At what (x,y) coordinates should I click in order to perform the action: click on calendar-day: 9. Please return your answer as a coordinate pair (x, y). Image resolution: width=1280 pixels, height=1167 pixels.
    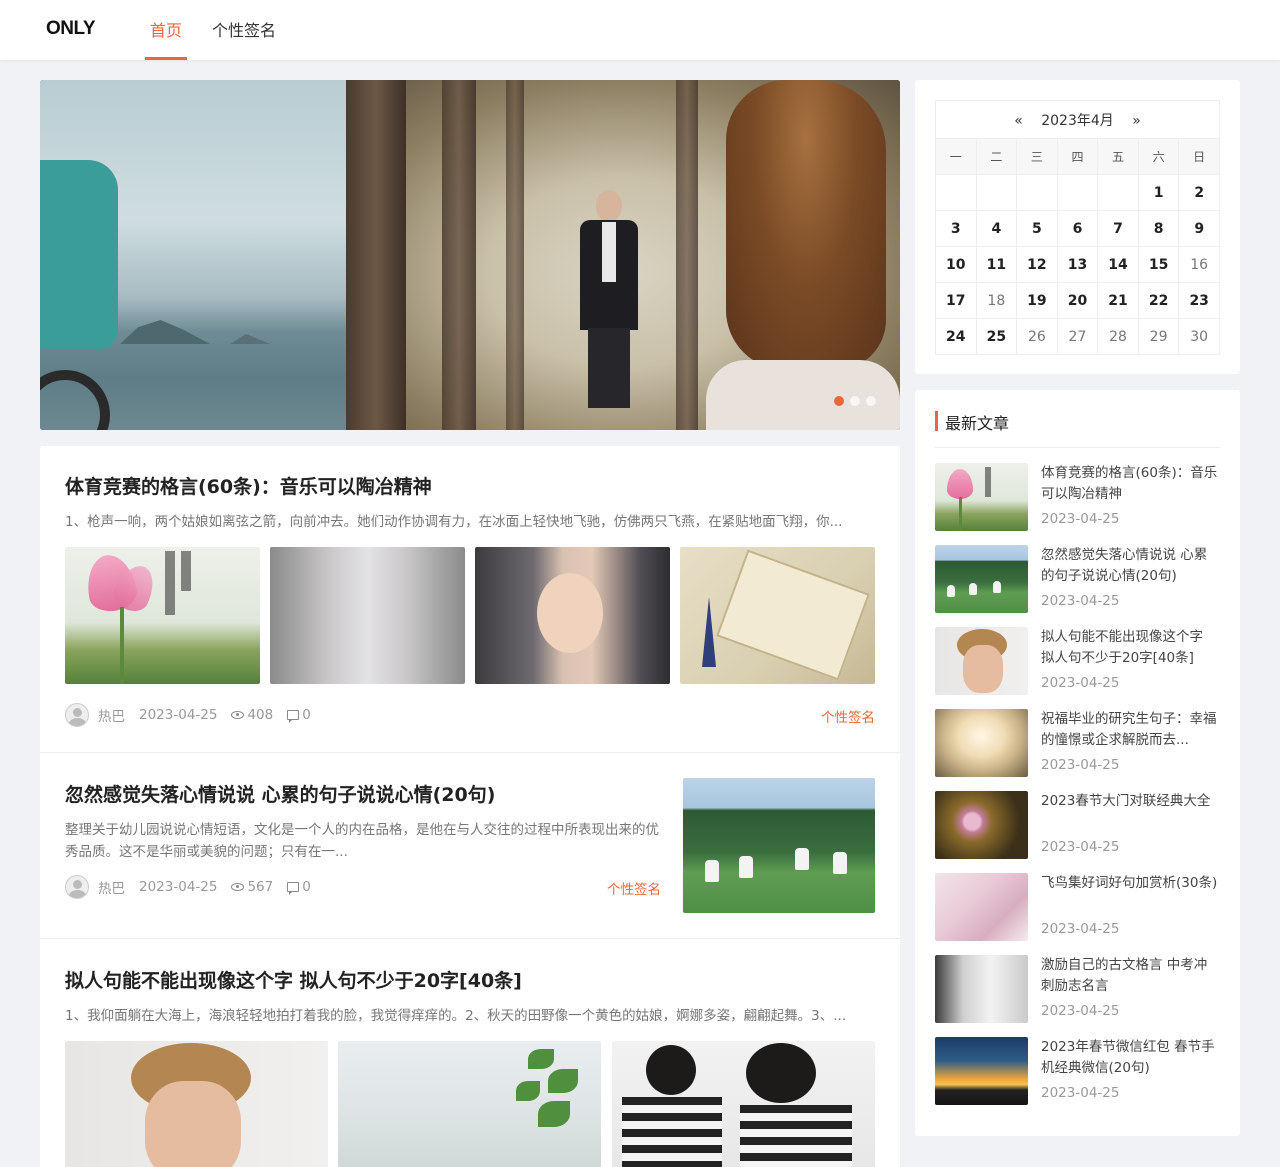
    Looking at the image, I should click on (1199, 228).